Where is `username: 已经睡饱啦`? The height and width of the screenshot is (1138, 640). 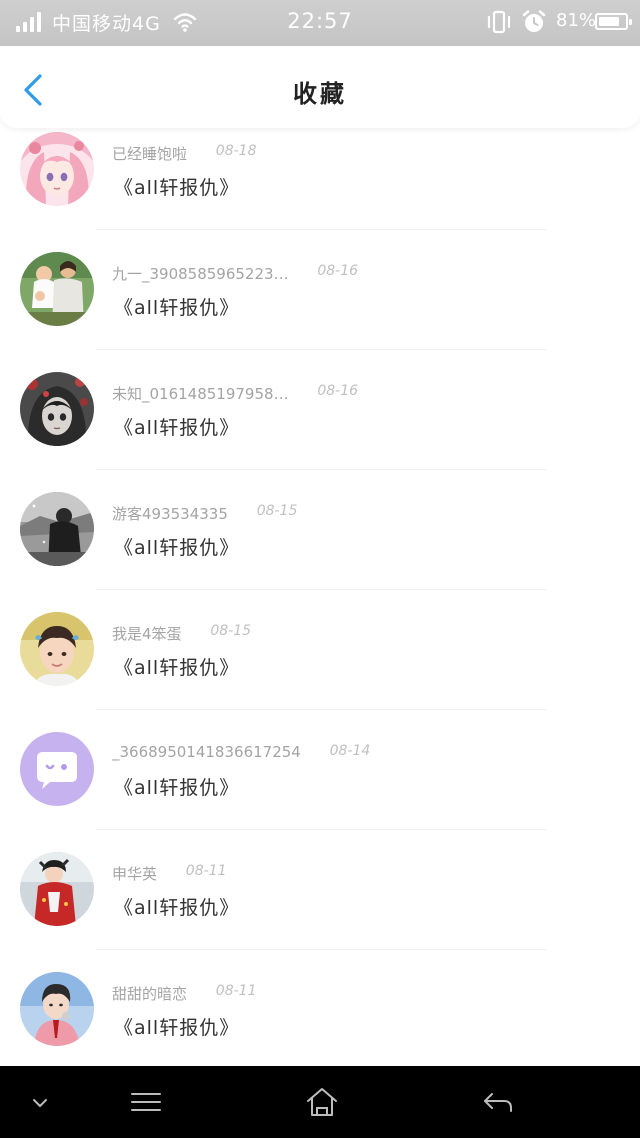
username: 已经睡饱啦 is located at coordinates (150, 154).